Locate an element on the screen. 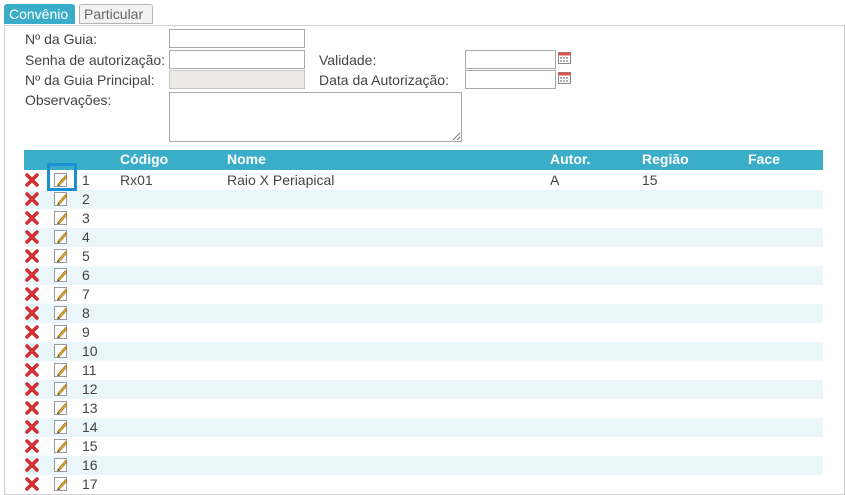 The height and width of the screenshot is (495, 845). row-number: 3 is located at coordinates (86, 218).